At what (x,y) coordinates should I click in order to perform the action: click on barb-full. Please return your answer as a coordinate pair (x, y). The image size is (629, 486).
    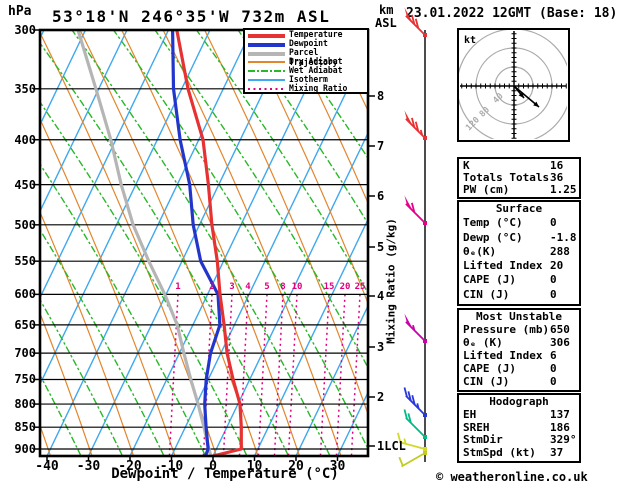
    Looking at the image, I should click on (405, 392).